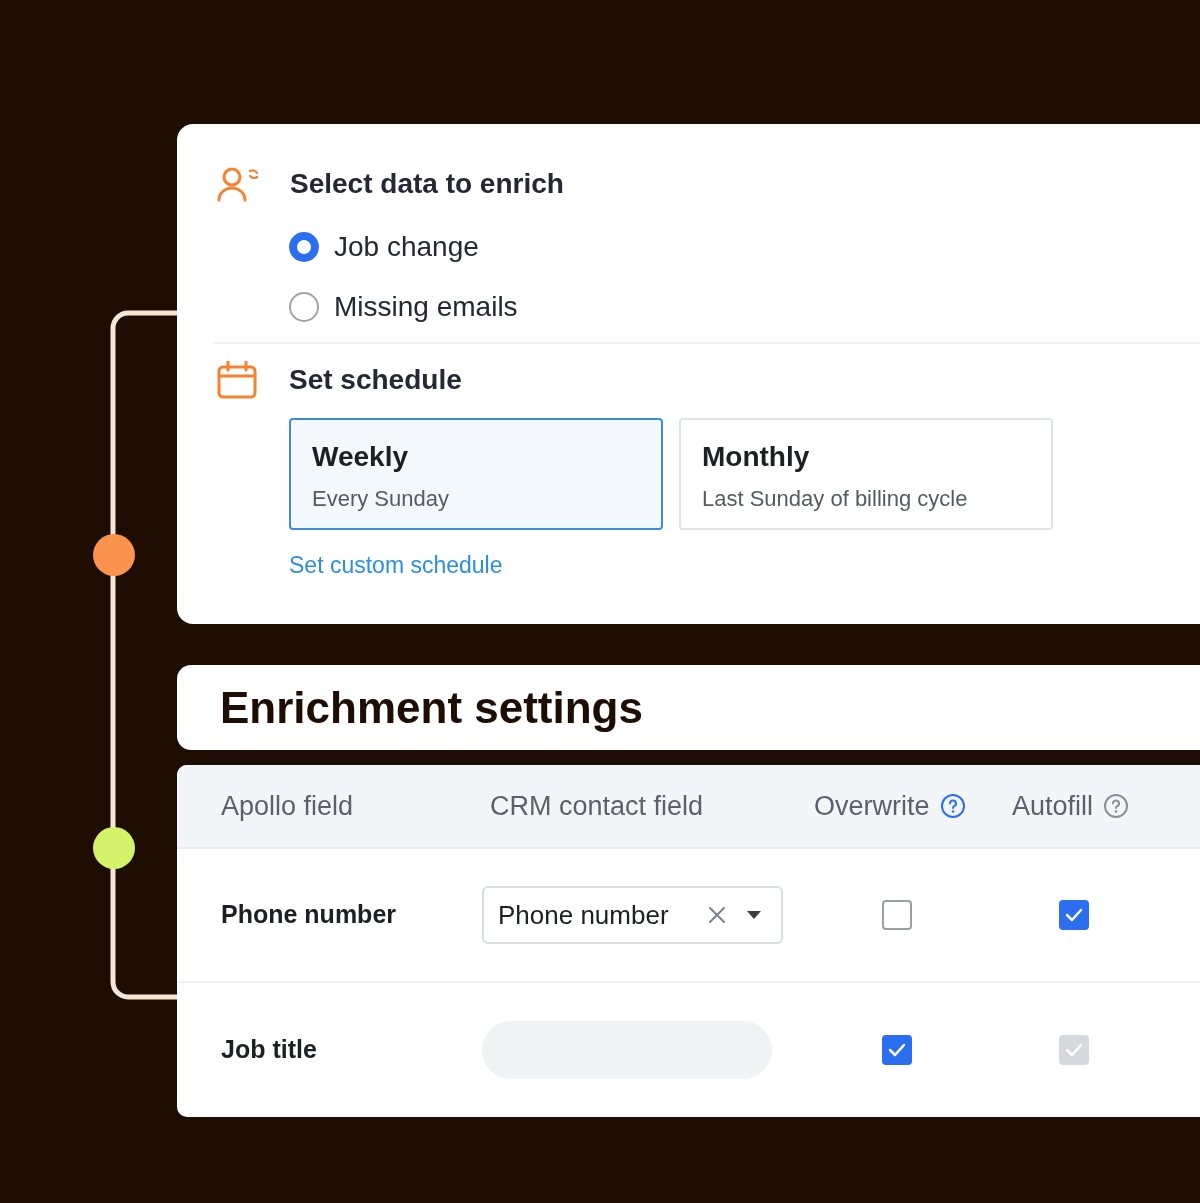  I want to click on option-subtitle: Every Sunday, so click(381, 499).